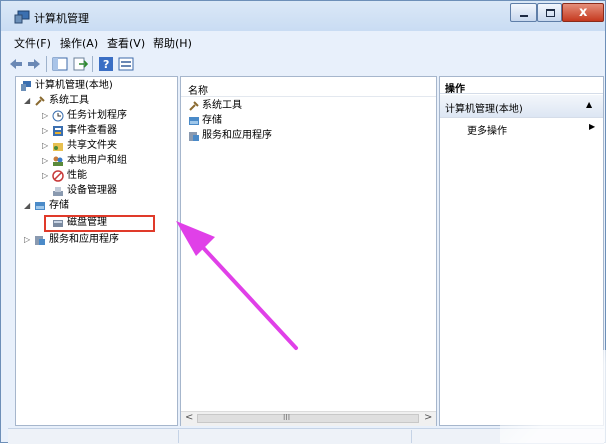 Image resolution: width=606 pixels, height=444 pixels. Describe the element at coordinates (92, 190) in the screenshot. I see `tree-item-label: 设备管理器` at that location.